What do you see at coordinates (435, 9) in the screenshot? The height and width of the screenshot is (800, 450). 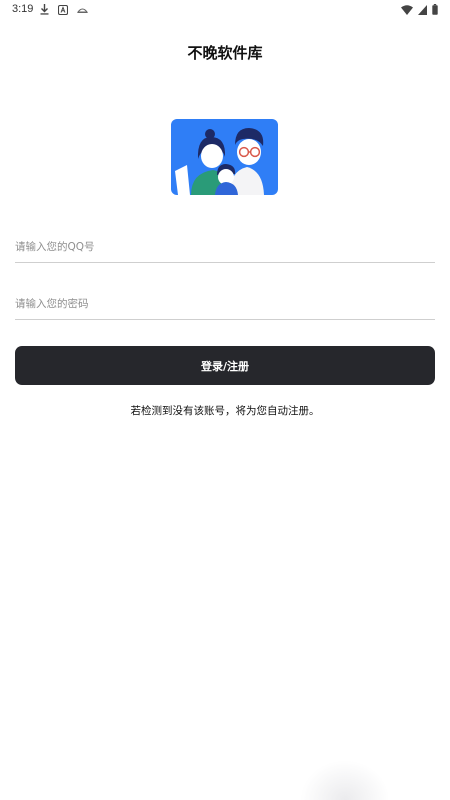 I see `battery-icon` at bounding box center [435, 9].